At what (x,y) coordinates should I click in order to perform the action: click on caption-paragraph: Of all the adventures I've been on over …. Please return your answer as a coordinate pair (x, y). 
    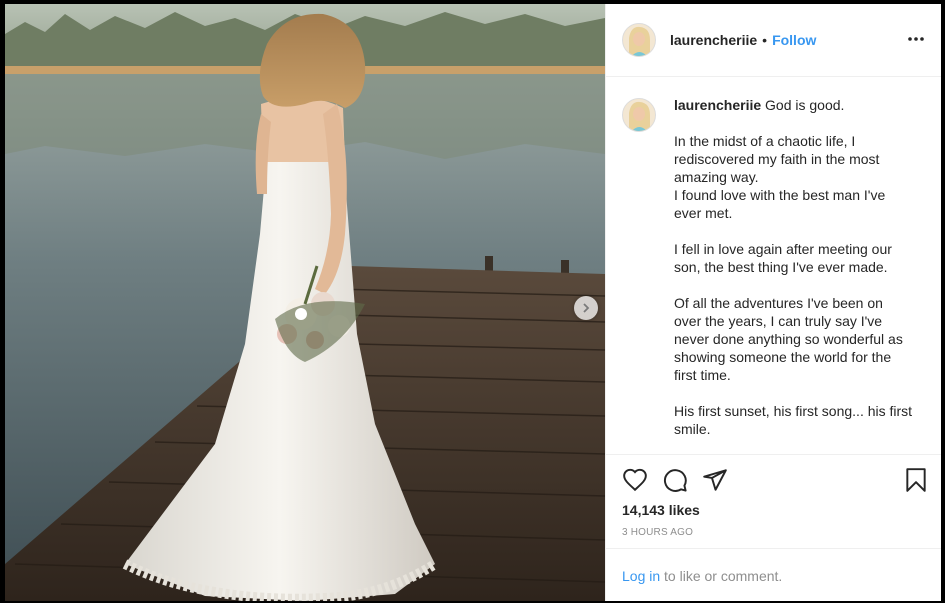
    Looking at the image, I should click on (794, 339).